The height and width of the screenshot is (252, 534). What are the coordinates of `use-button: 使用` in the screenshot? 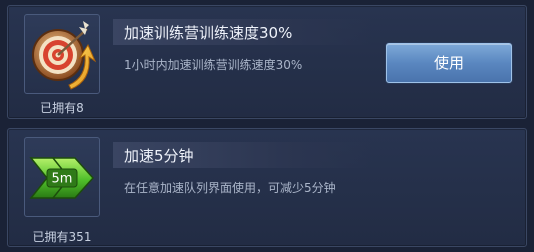 It's located at (449, 63).